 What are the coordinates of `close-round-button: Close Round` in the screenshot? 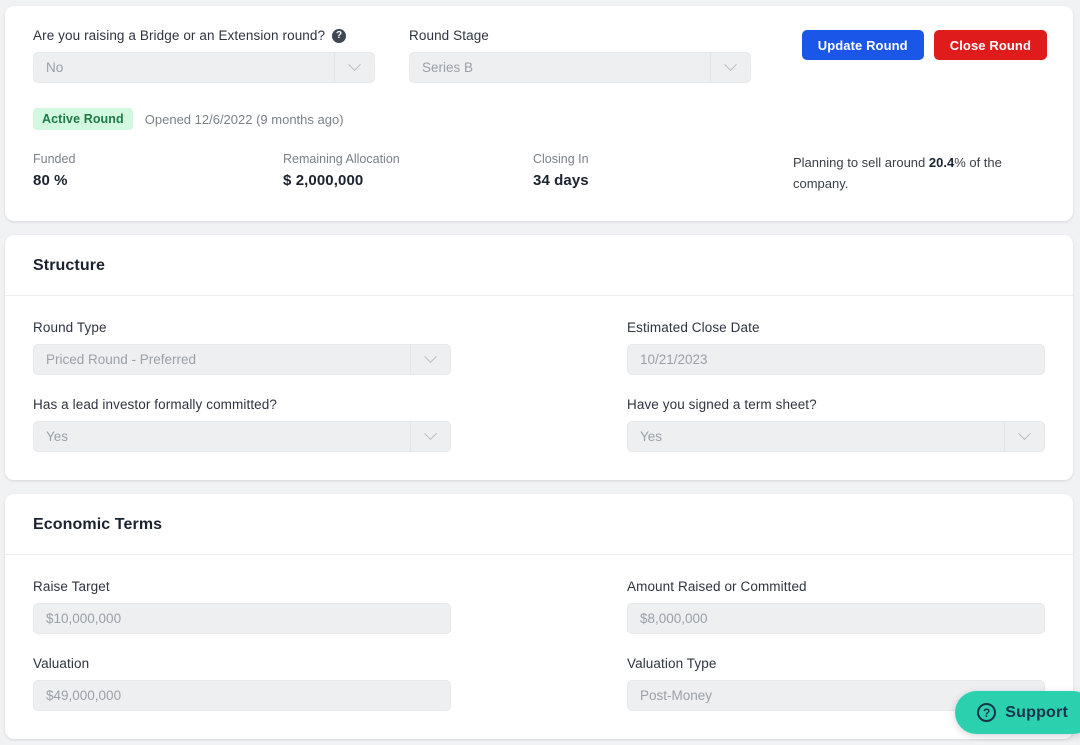 It's located at (990, 45).